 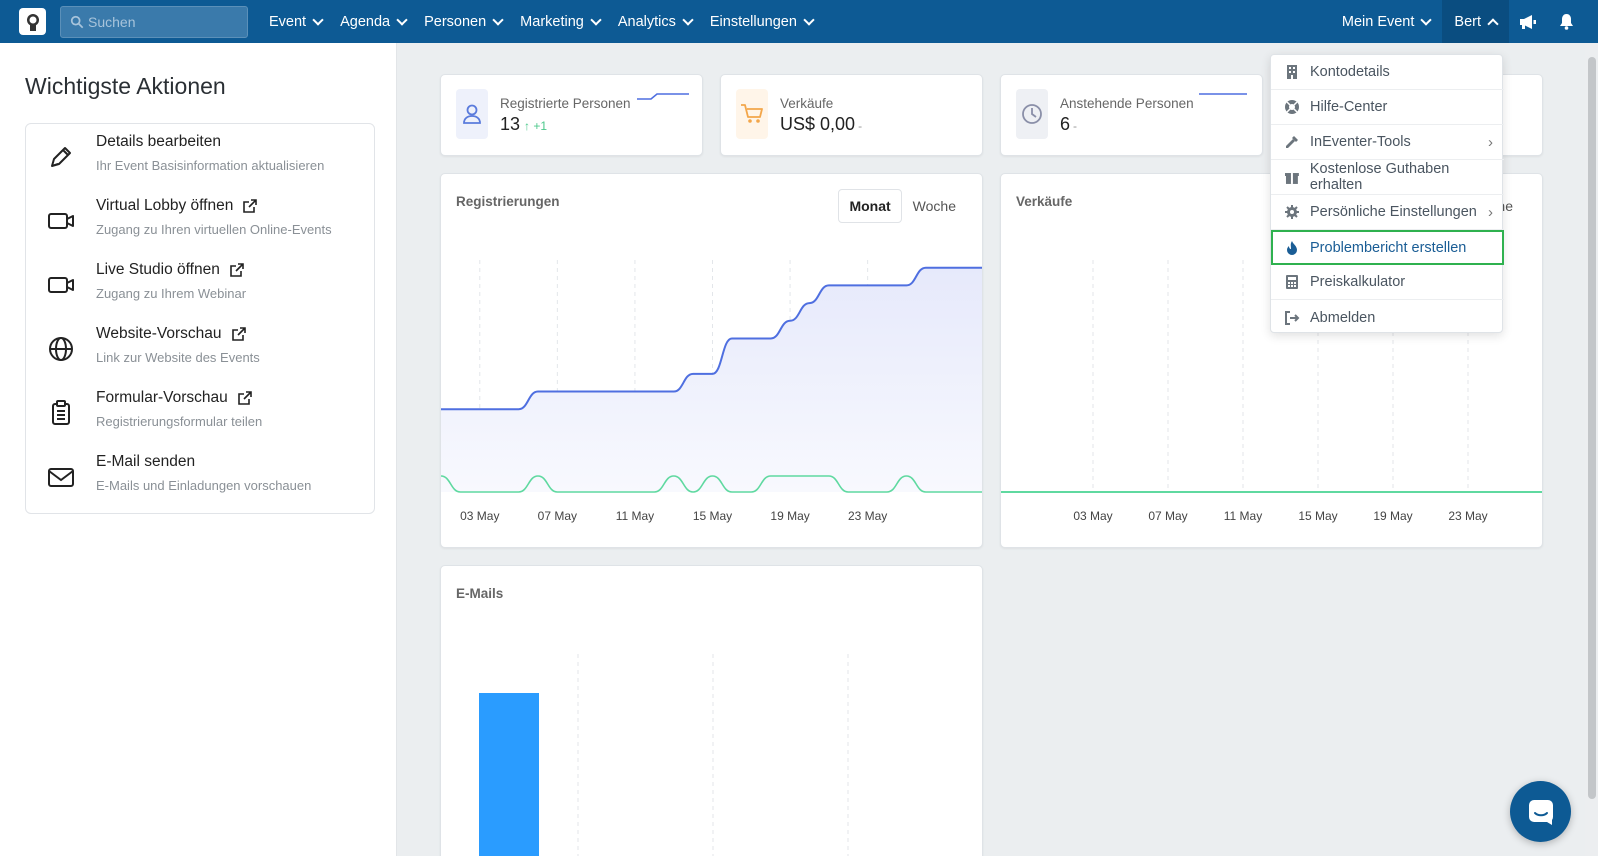 I want to click on logout-icon, so click(x=1292, y=317).